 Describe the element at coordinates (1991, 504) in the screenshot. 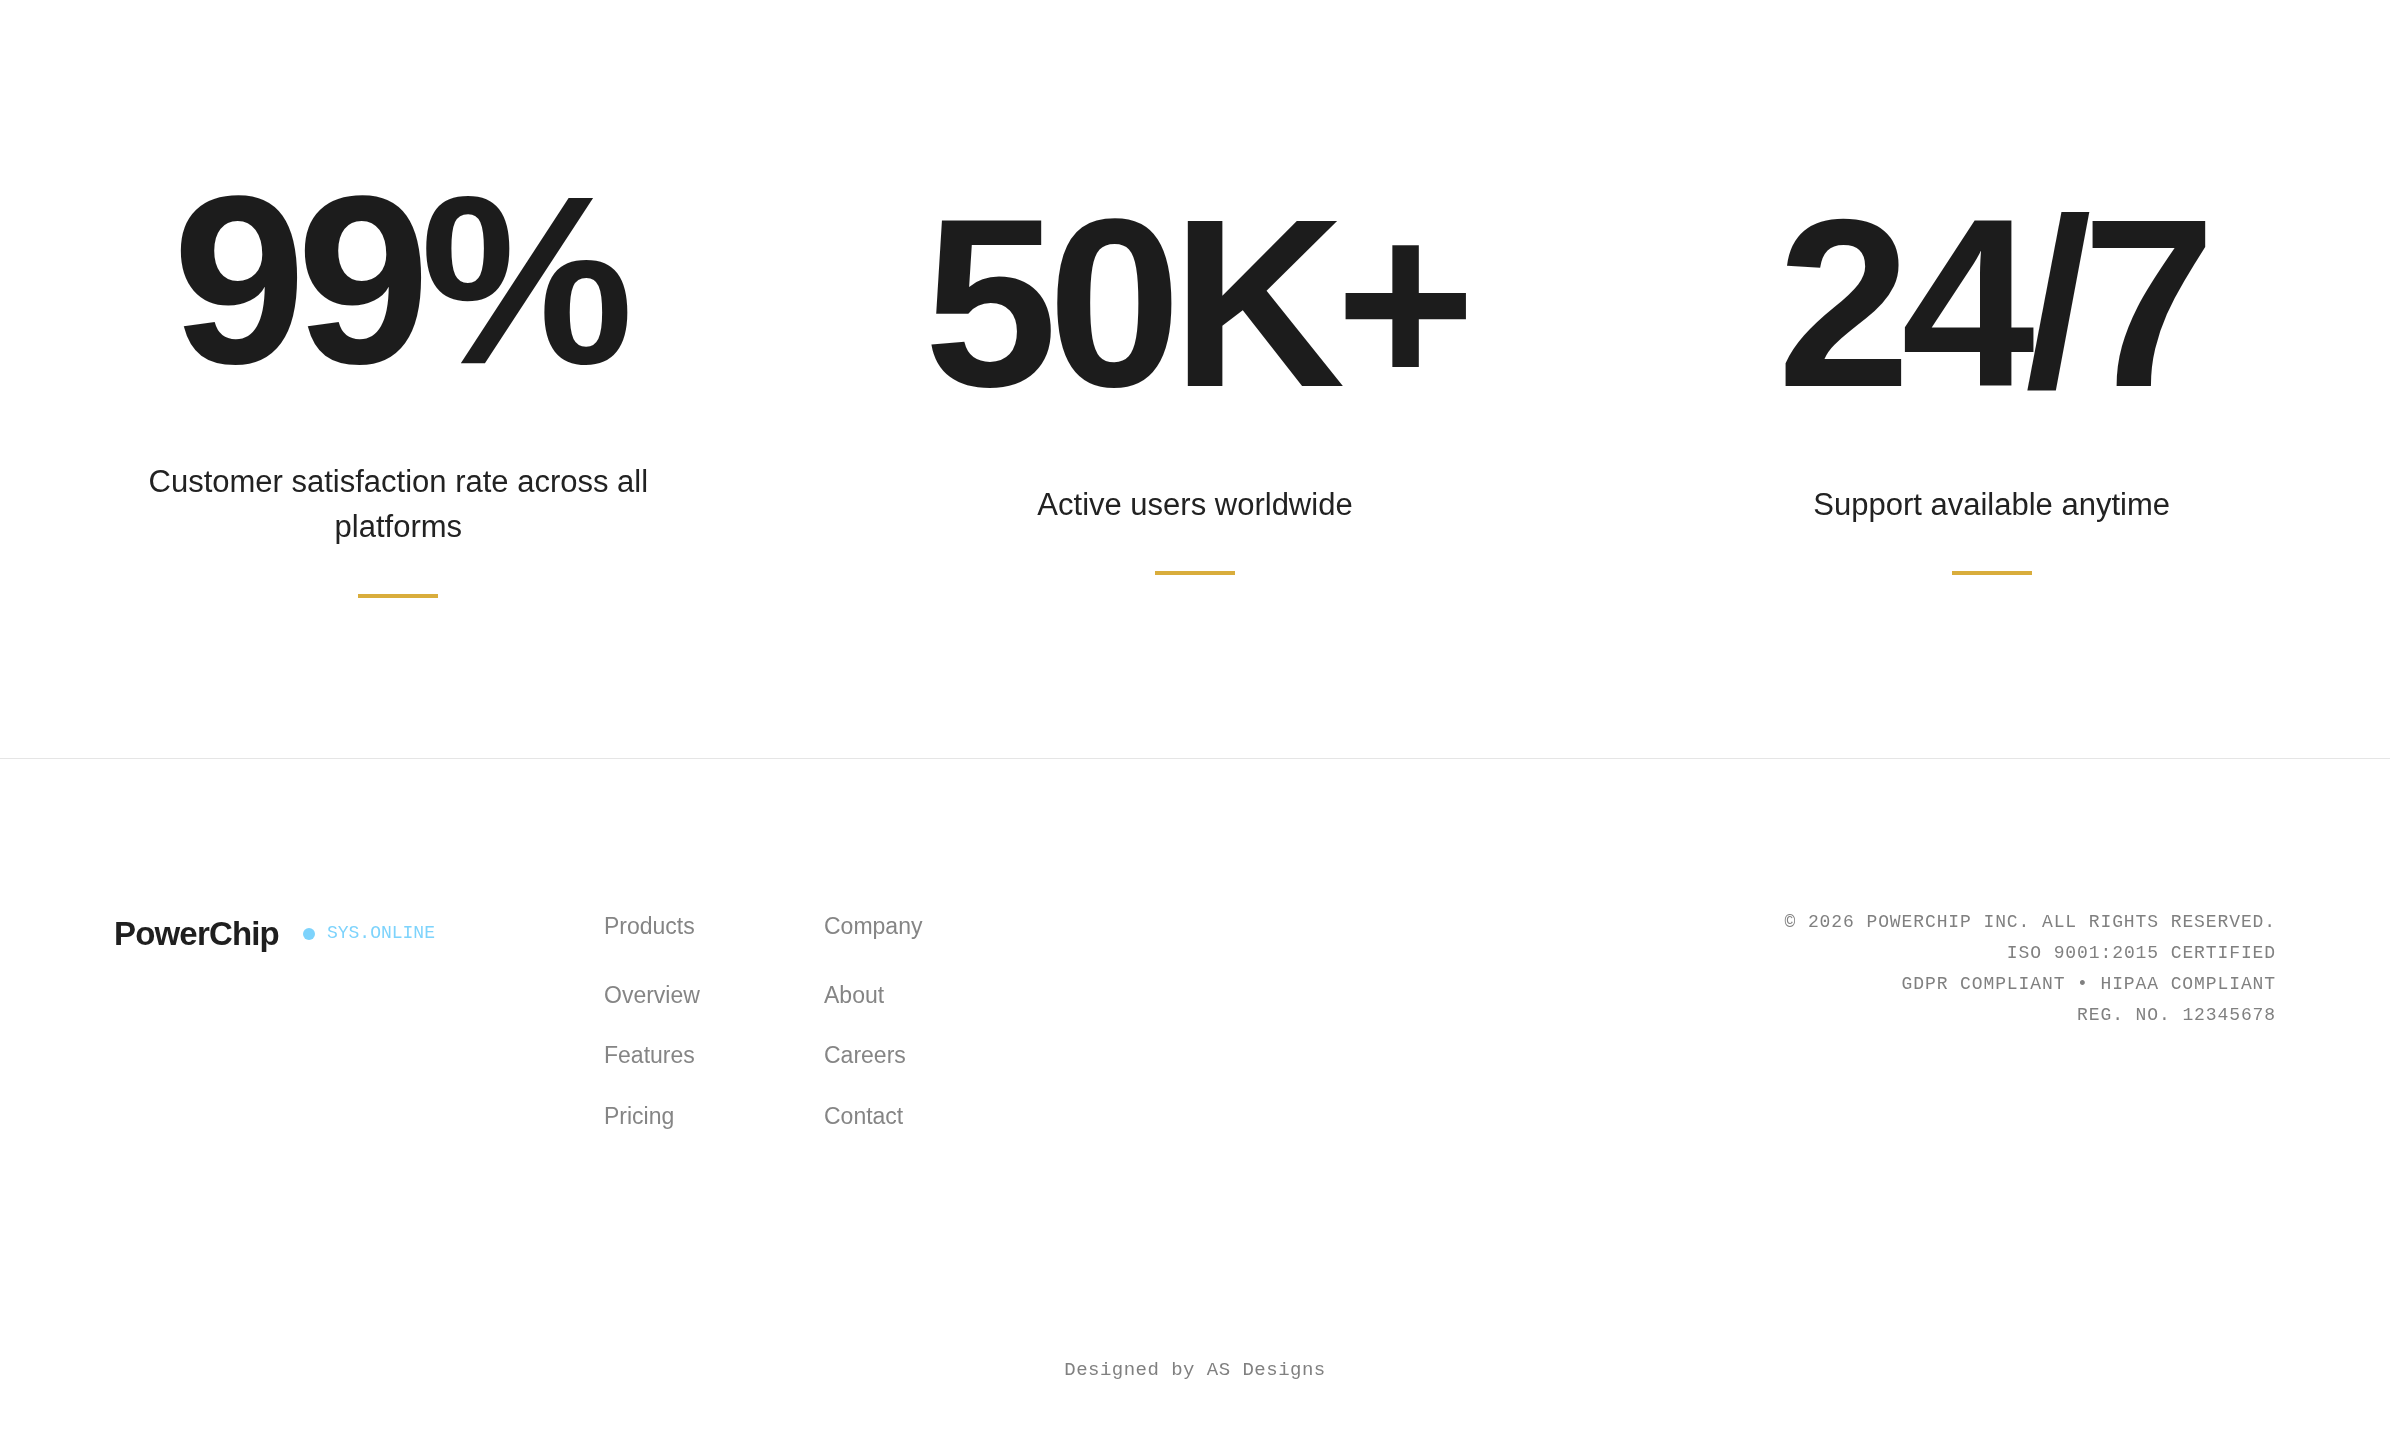

I see `stat-caption: Support available anytime` at that location.